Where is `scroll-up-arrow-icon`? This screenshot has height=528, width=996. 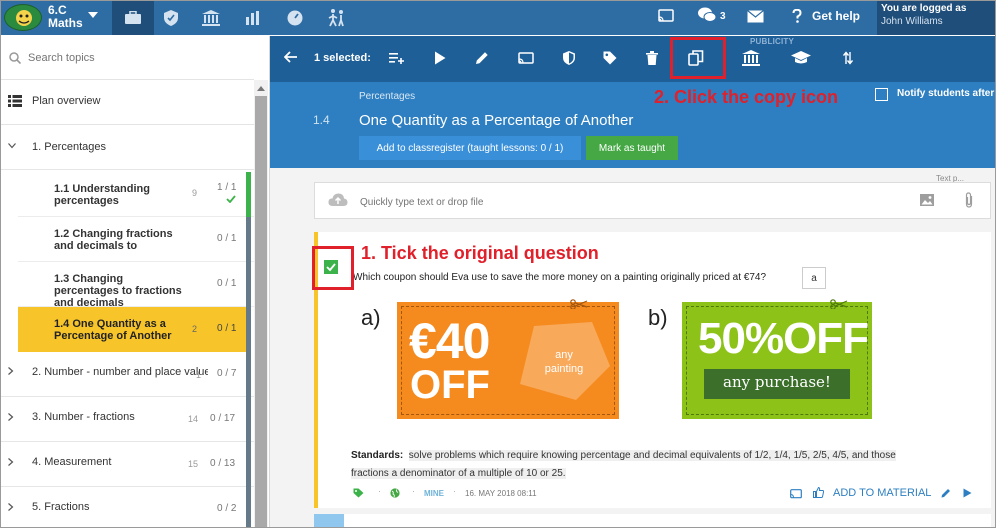 scroll-up-arrow-icon is located at coordinates (261, 88).